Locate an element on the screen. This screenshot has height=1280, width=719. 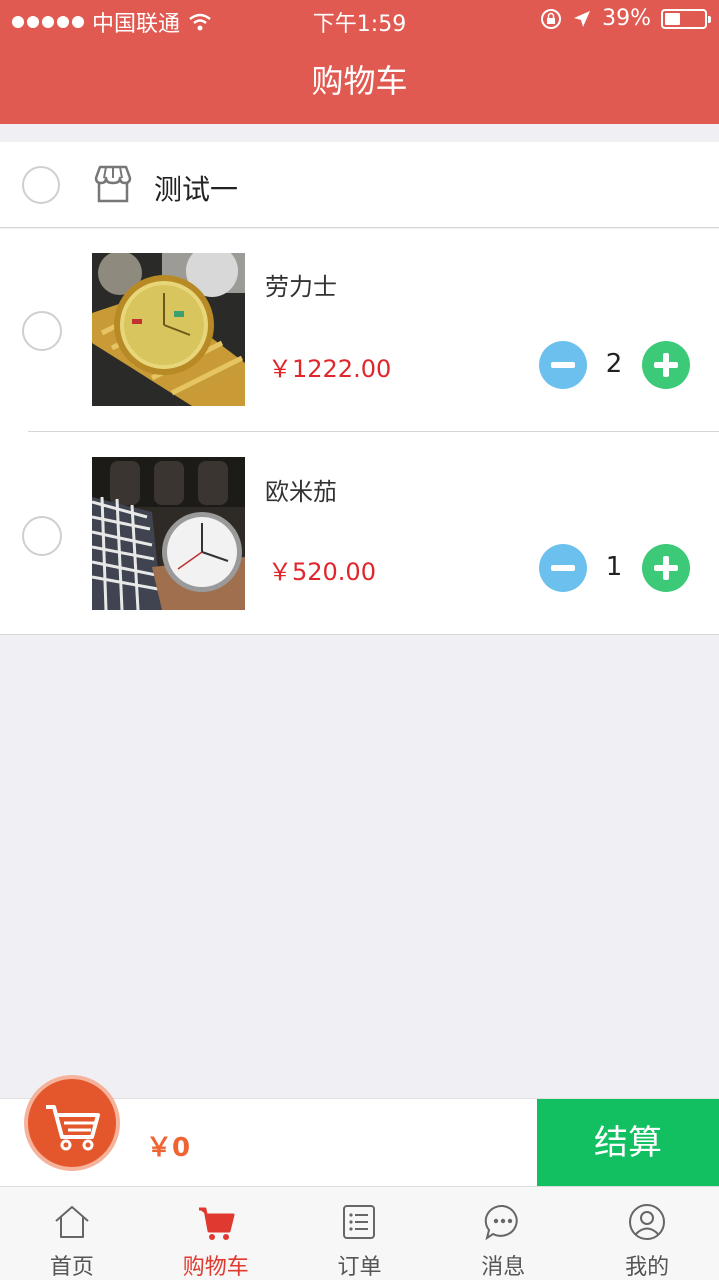
product-price: ￥1222.00 is located at coordinates (330, 369).